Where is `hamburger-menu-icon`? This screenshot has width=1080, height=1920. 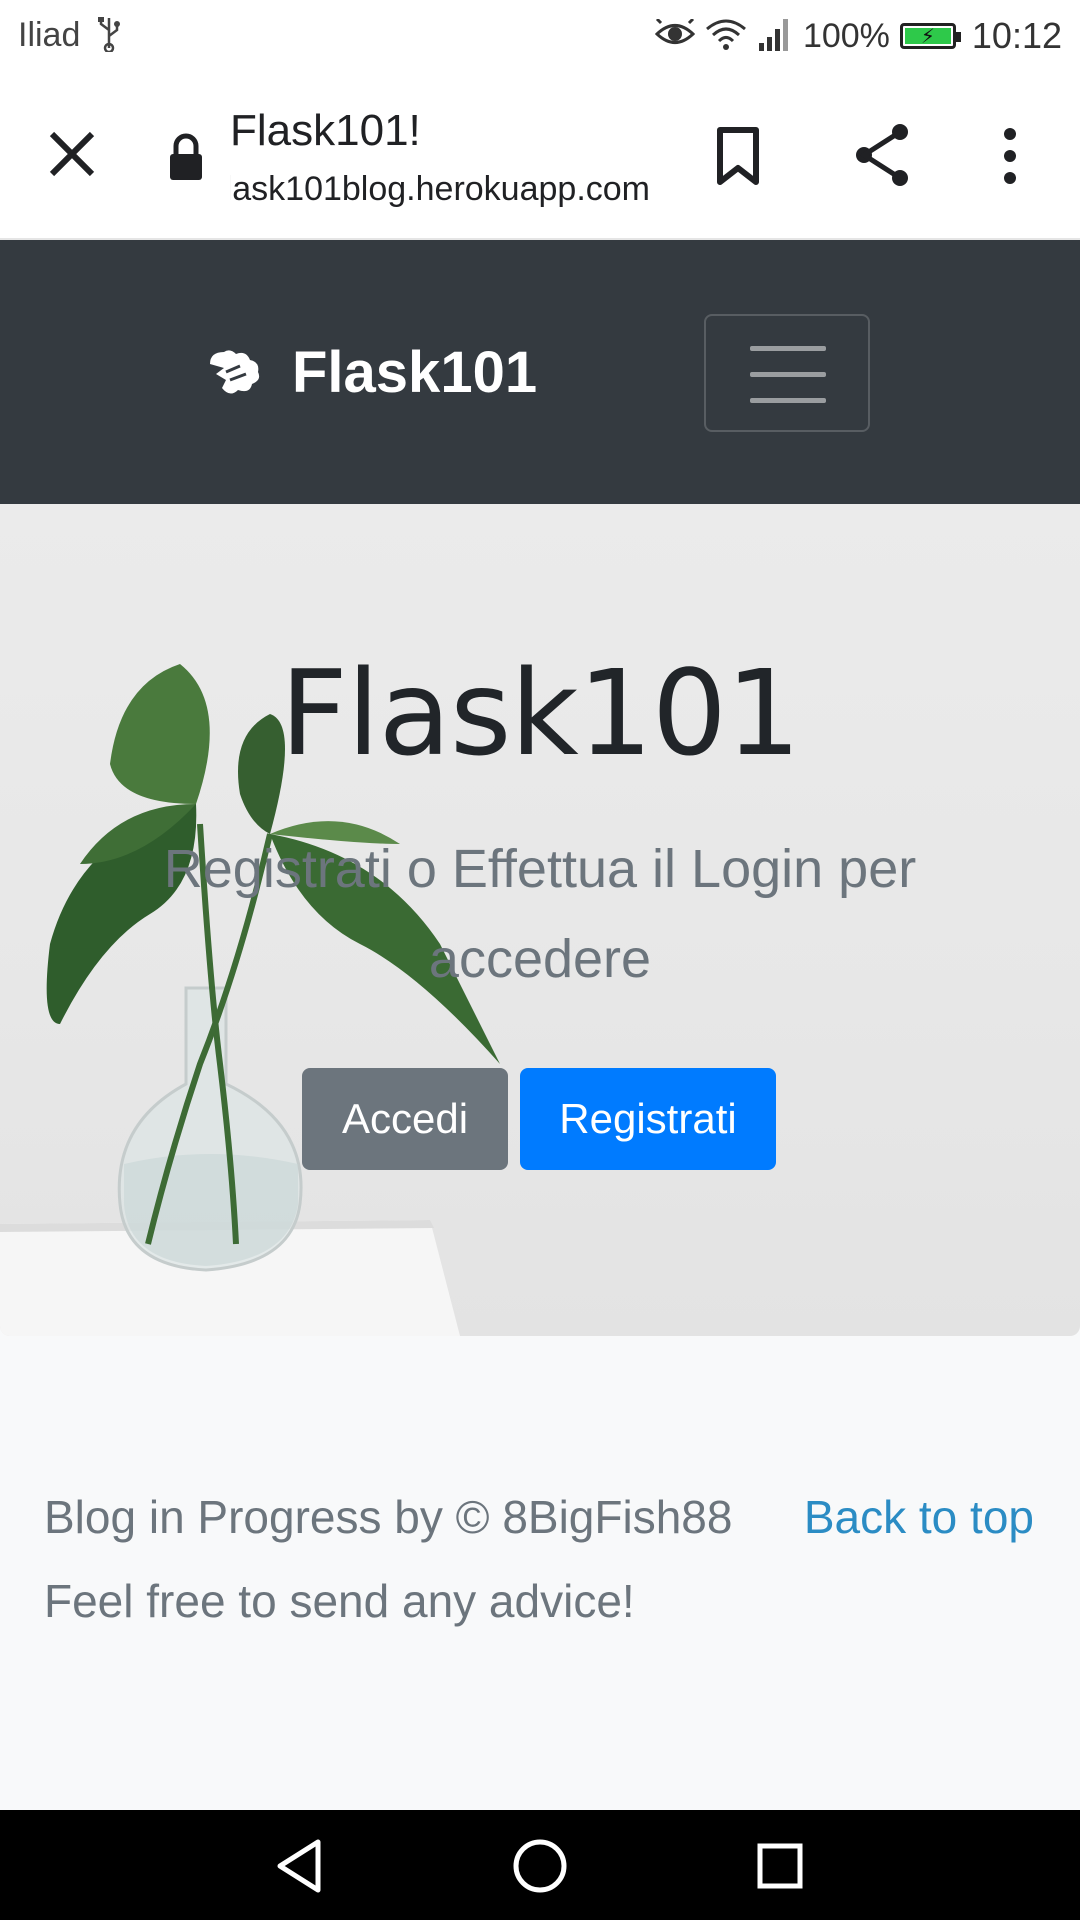 hamburger-menu-icon is located at coordinates (787, 373).